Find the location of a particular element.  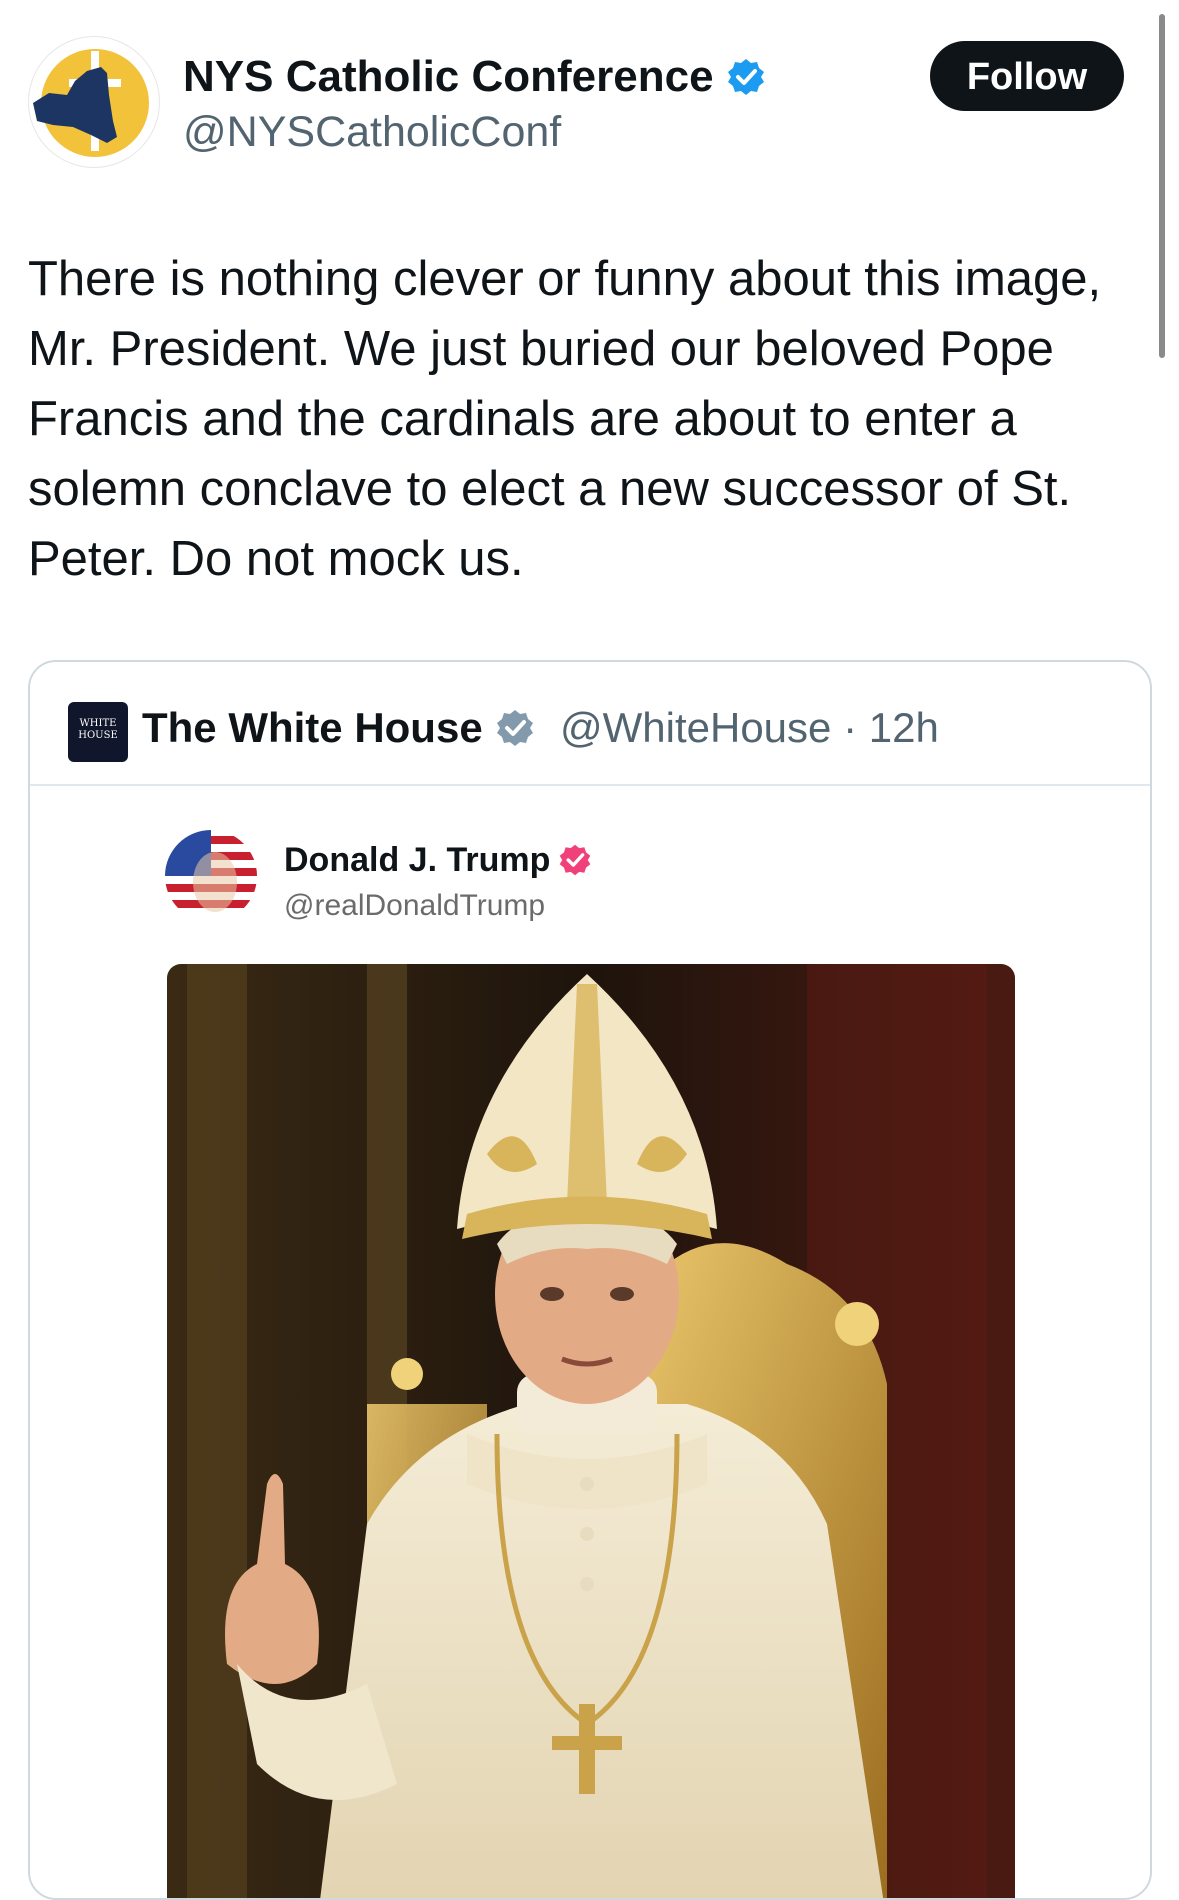

author-handle: @NYSCatholicConf is located at coordinates (372, 132).